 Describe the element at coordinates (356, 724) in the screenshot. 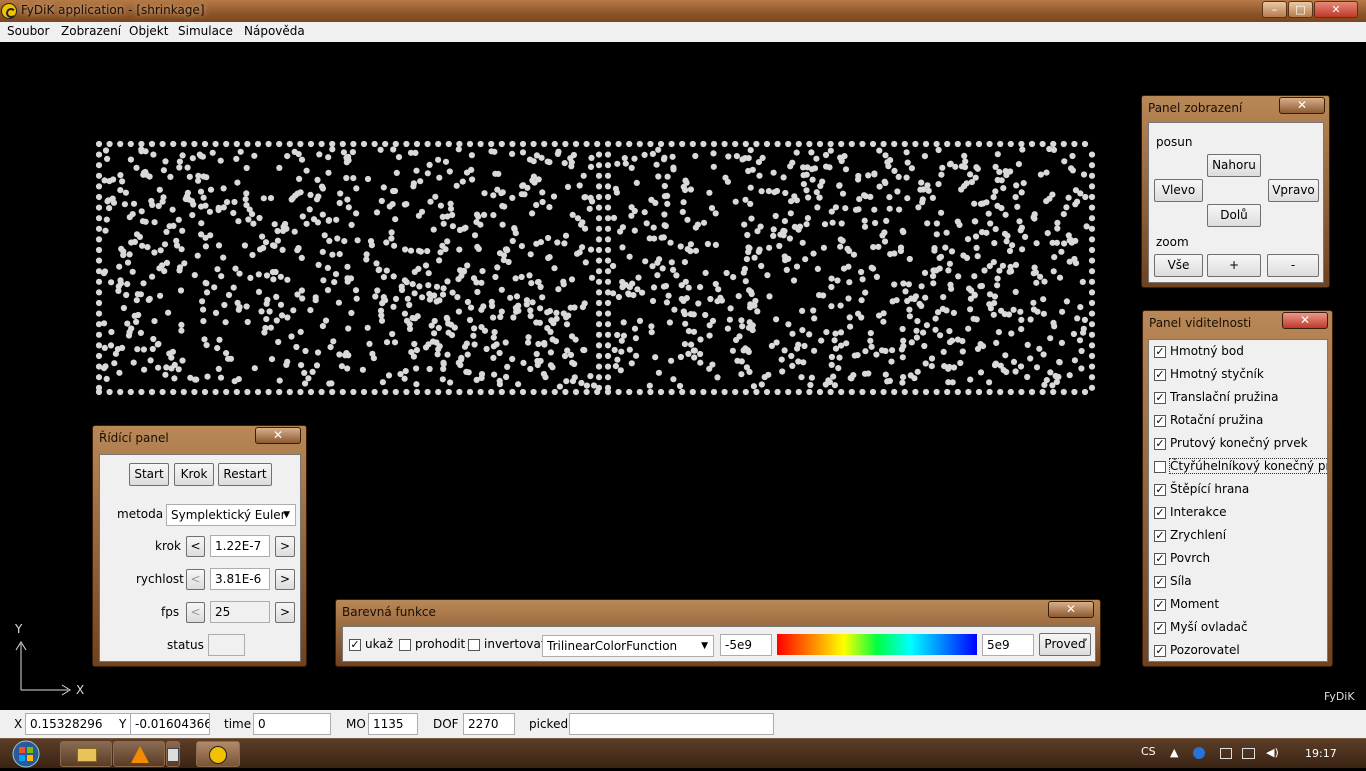

I see `mo-label: MO` at that location.